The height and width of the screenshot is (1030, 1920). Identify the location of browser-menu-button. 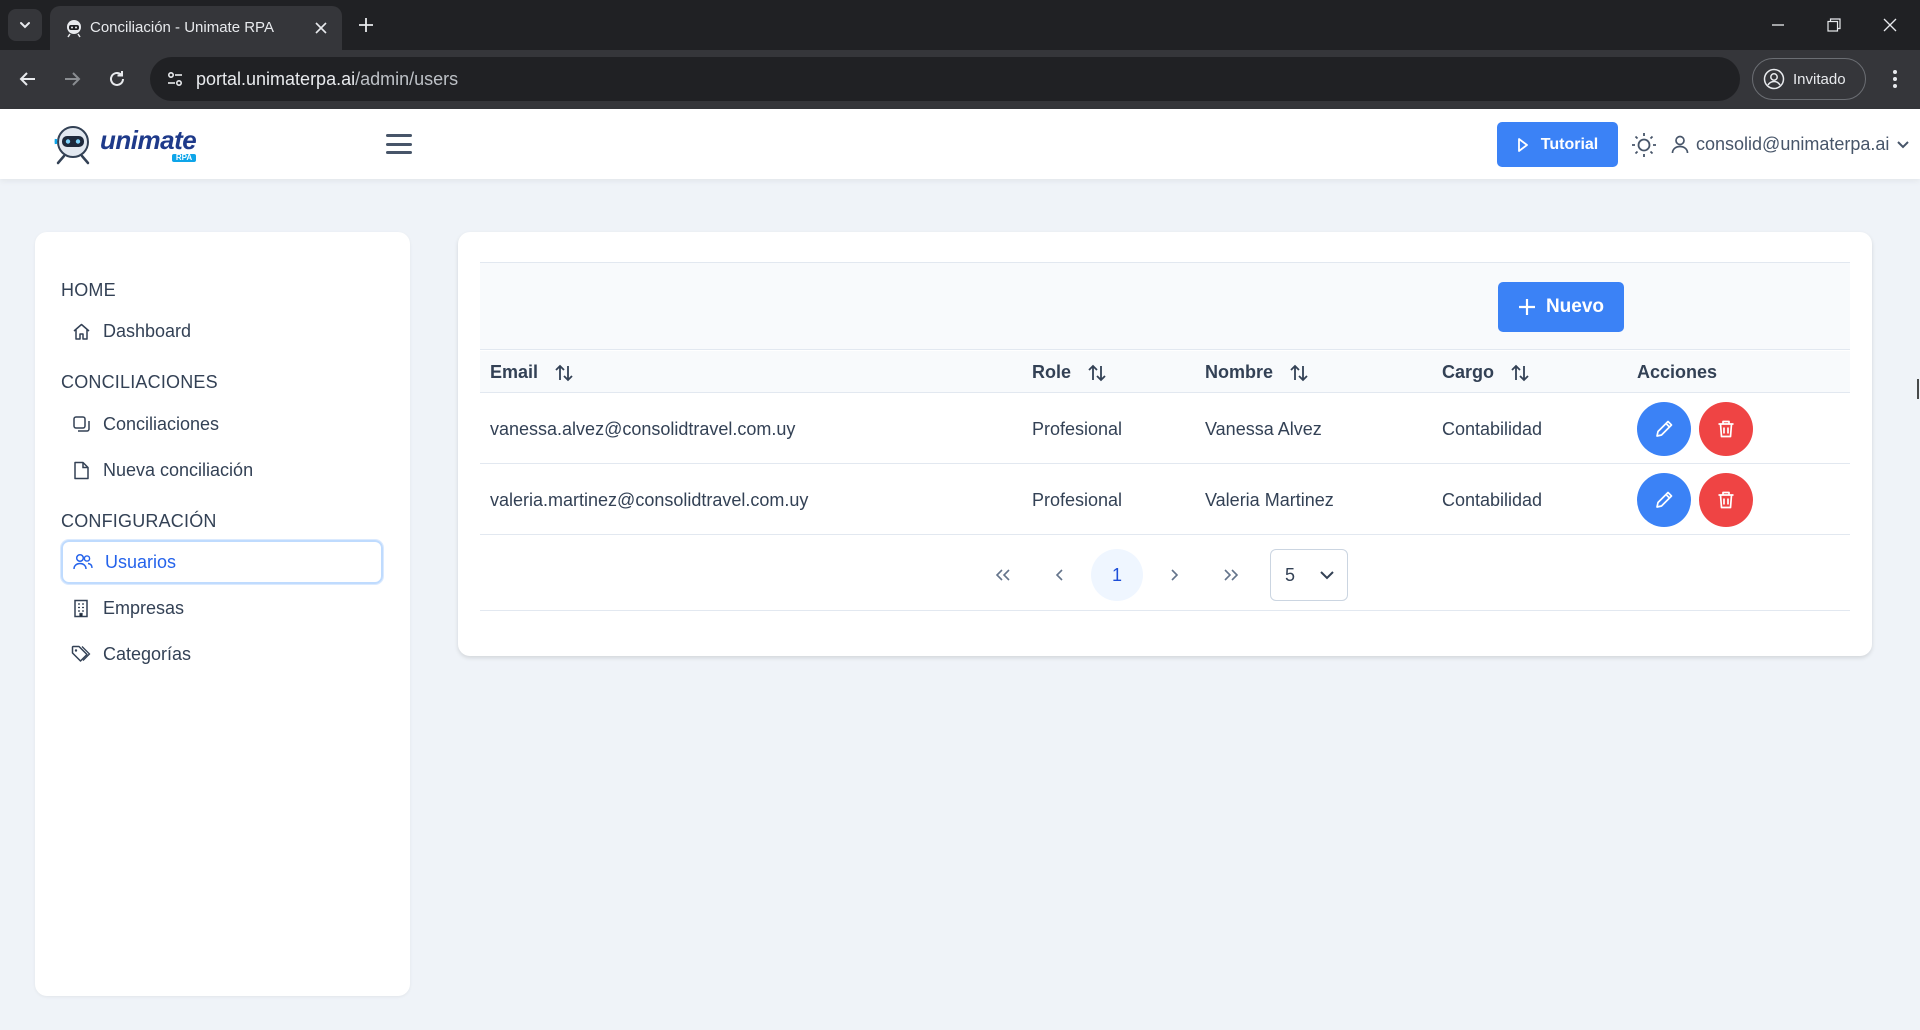
(1895, 79).